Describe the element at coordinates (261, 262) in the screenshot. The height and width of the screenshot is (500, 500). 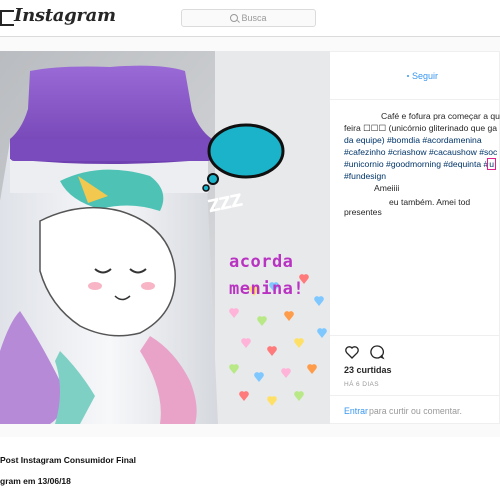
I see `overlay-line-1: acorda` at that location.